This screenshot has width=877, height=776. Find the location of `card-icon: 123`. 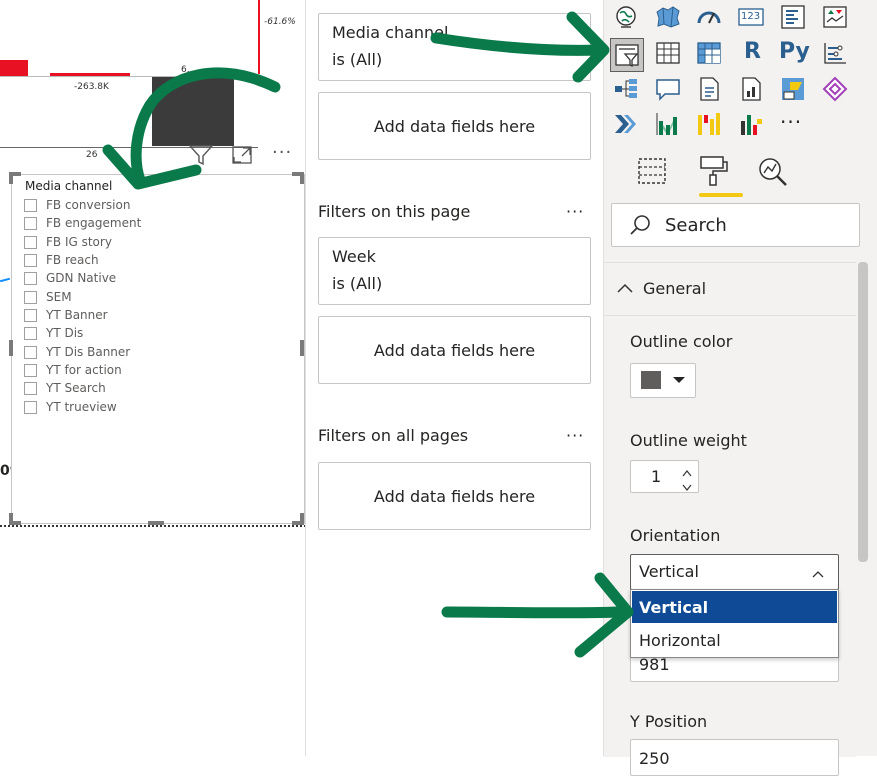

card-icon: 123 is located at coordinates (751, 17).